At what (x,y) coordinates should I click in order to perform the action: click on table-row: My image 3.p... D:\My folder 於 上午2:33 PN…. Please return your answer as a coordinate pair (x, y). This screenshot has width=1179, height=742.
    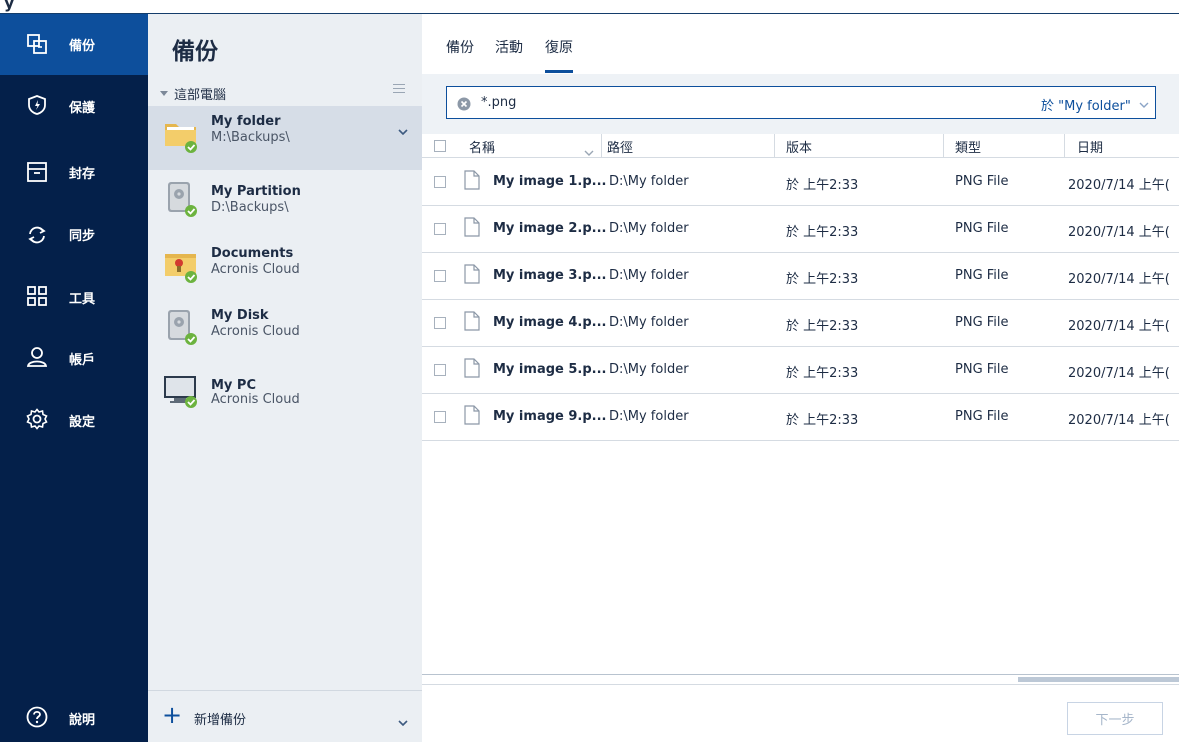
    Looking at the image, I should click on (800, 276).